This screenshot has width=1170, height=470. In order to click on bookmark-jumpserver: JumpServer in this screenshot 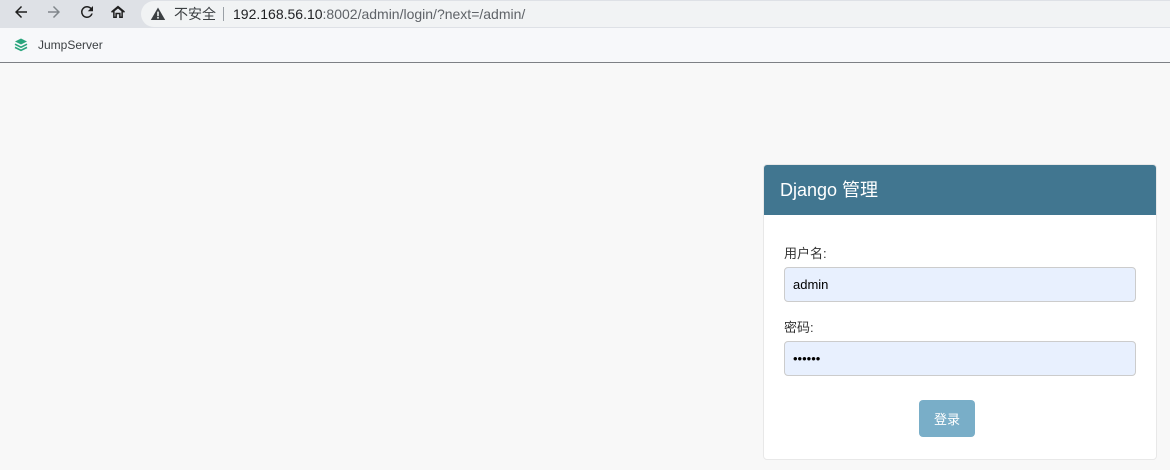, I will do `click(58, 45)`.